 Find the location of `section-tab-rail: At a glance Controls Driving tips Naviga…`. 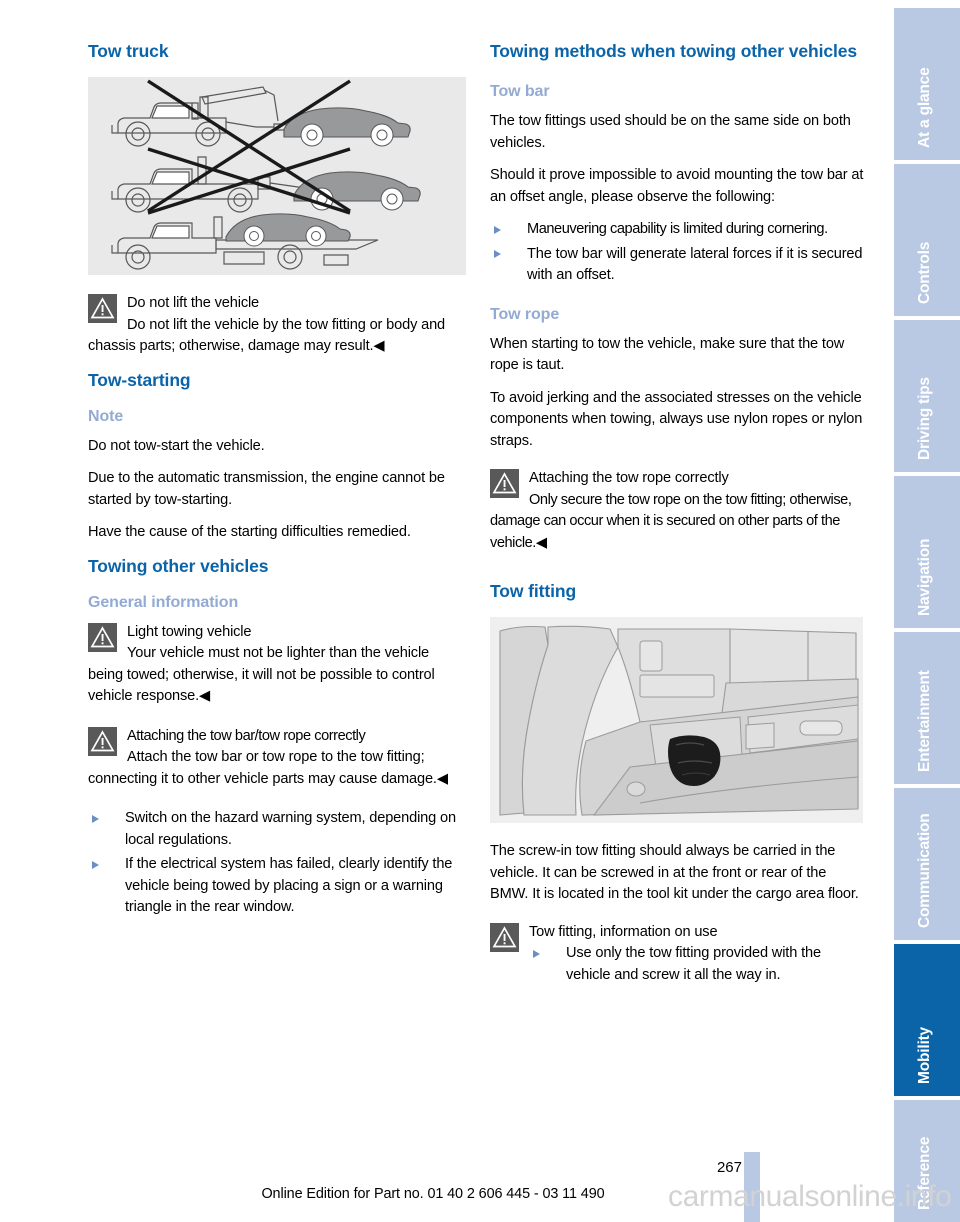

section-tab-rail: At a glance Controls Driving tips Naviga… is located at coordinates (927, 611).